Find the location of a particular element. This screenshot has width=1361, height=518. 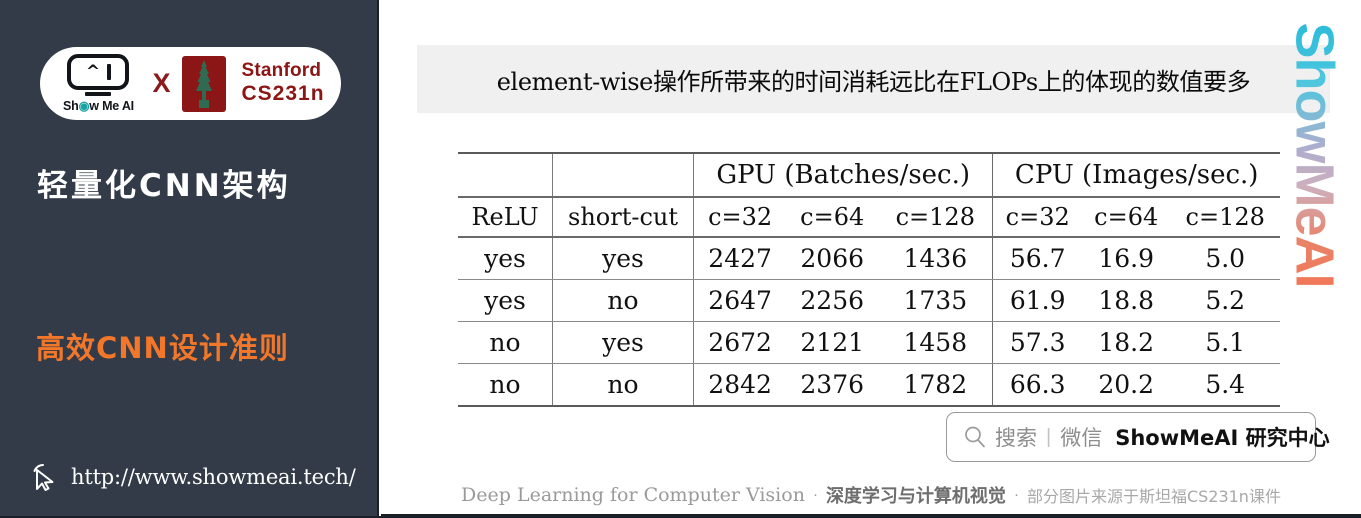

cell-gpu-c64: 2121 is located at coordinates (832, 342).